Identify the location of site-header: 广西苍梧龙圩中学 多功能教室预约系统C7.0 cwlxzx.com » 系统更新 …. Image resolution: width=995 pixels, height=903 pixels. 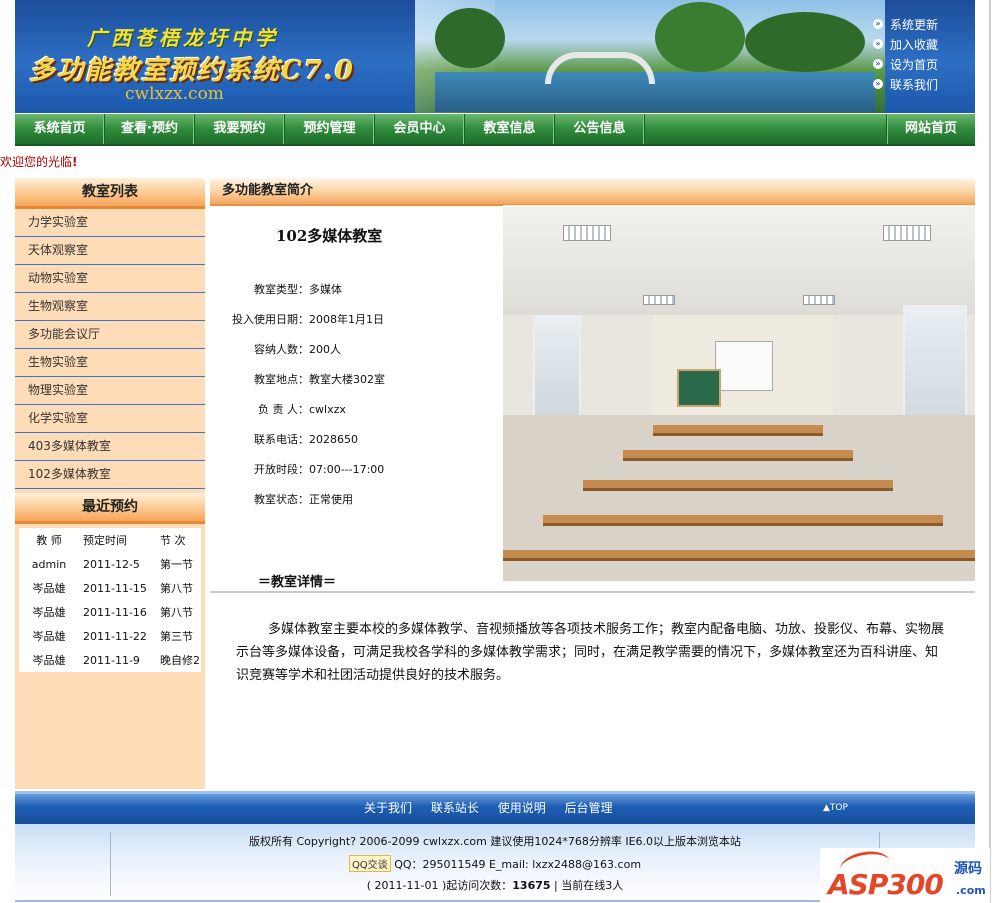
(495, 56).